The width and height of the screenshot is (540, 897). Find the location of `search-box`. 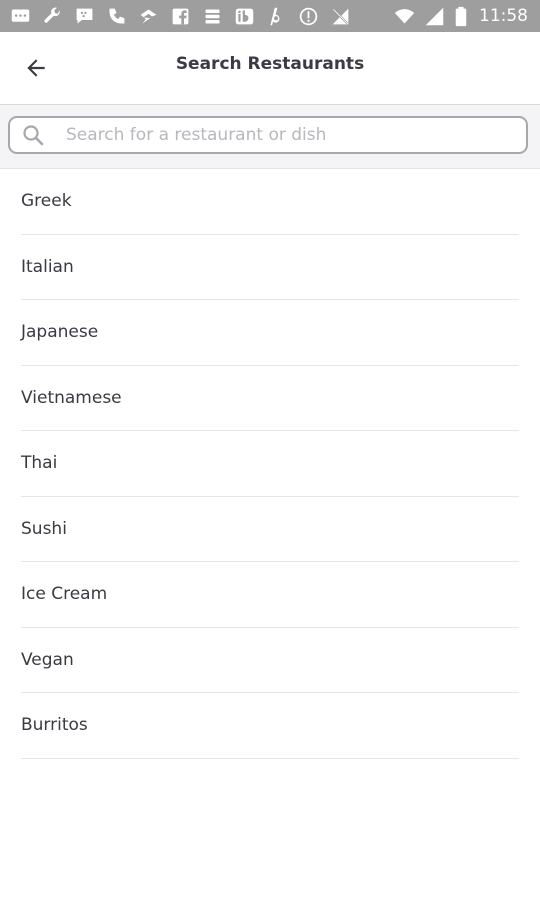

search-box is located at coordinates (268, 135).